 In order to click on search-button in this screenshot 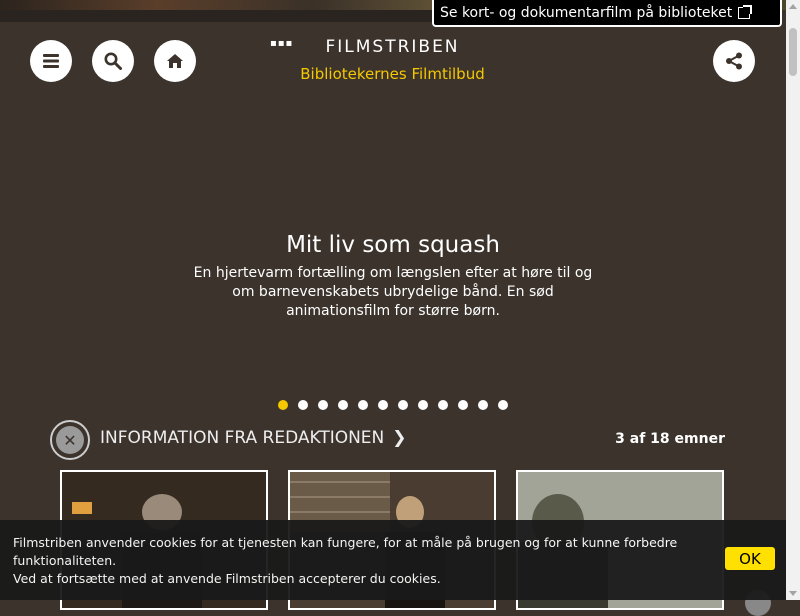, I will do `click(113, 61)`.